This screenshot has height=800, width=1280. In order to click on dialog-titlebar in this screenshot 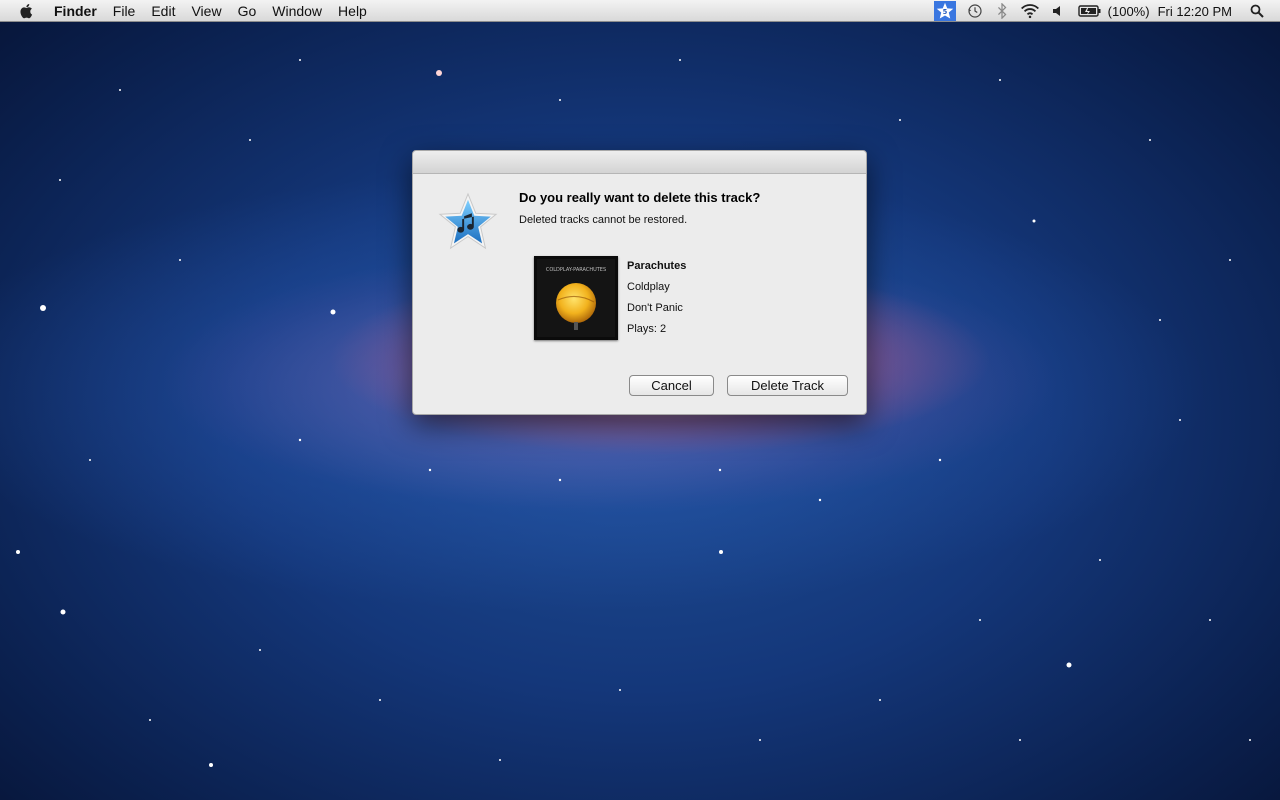, I will do `click(639, 162)`.